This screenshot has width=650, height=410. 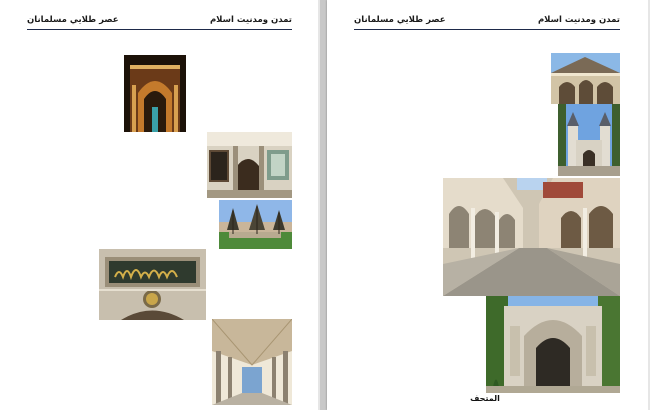 I want to click on colonnade-walkway-photo, so click(x=252, y=362).